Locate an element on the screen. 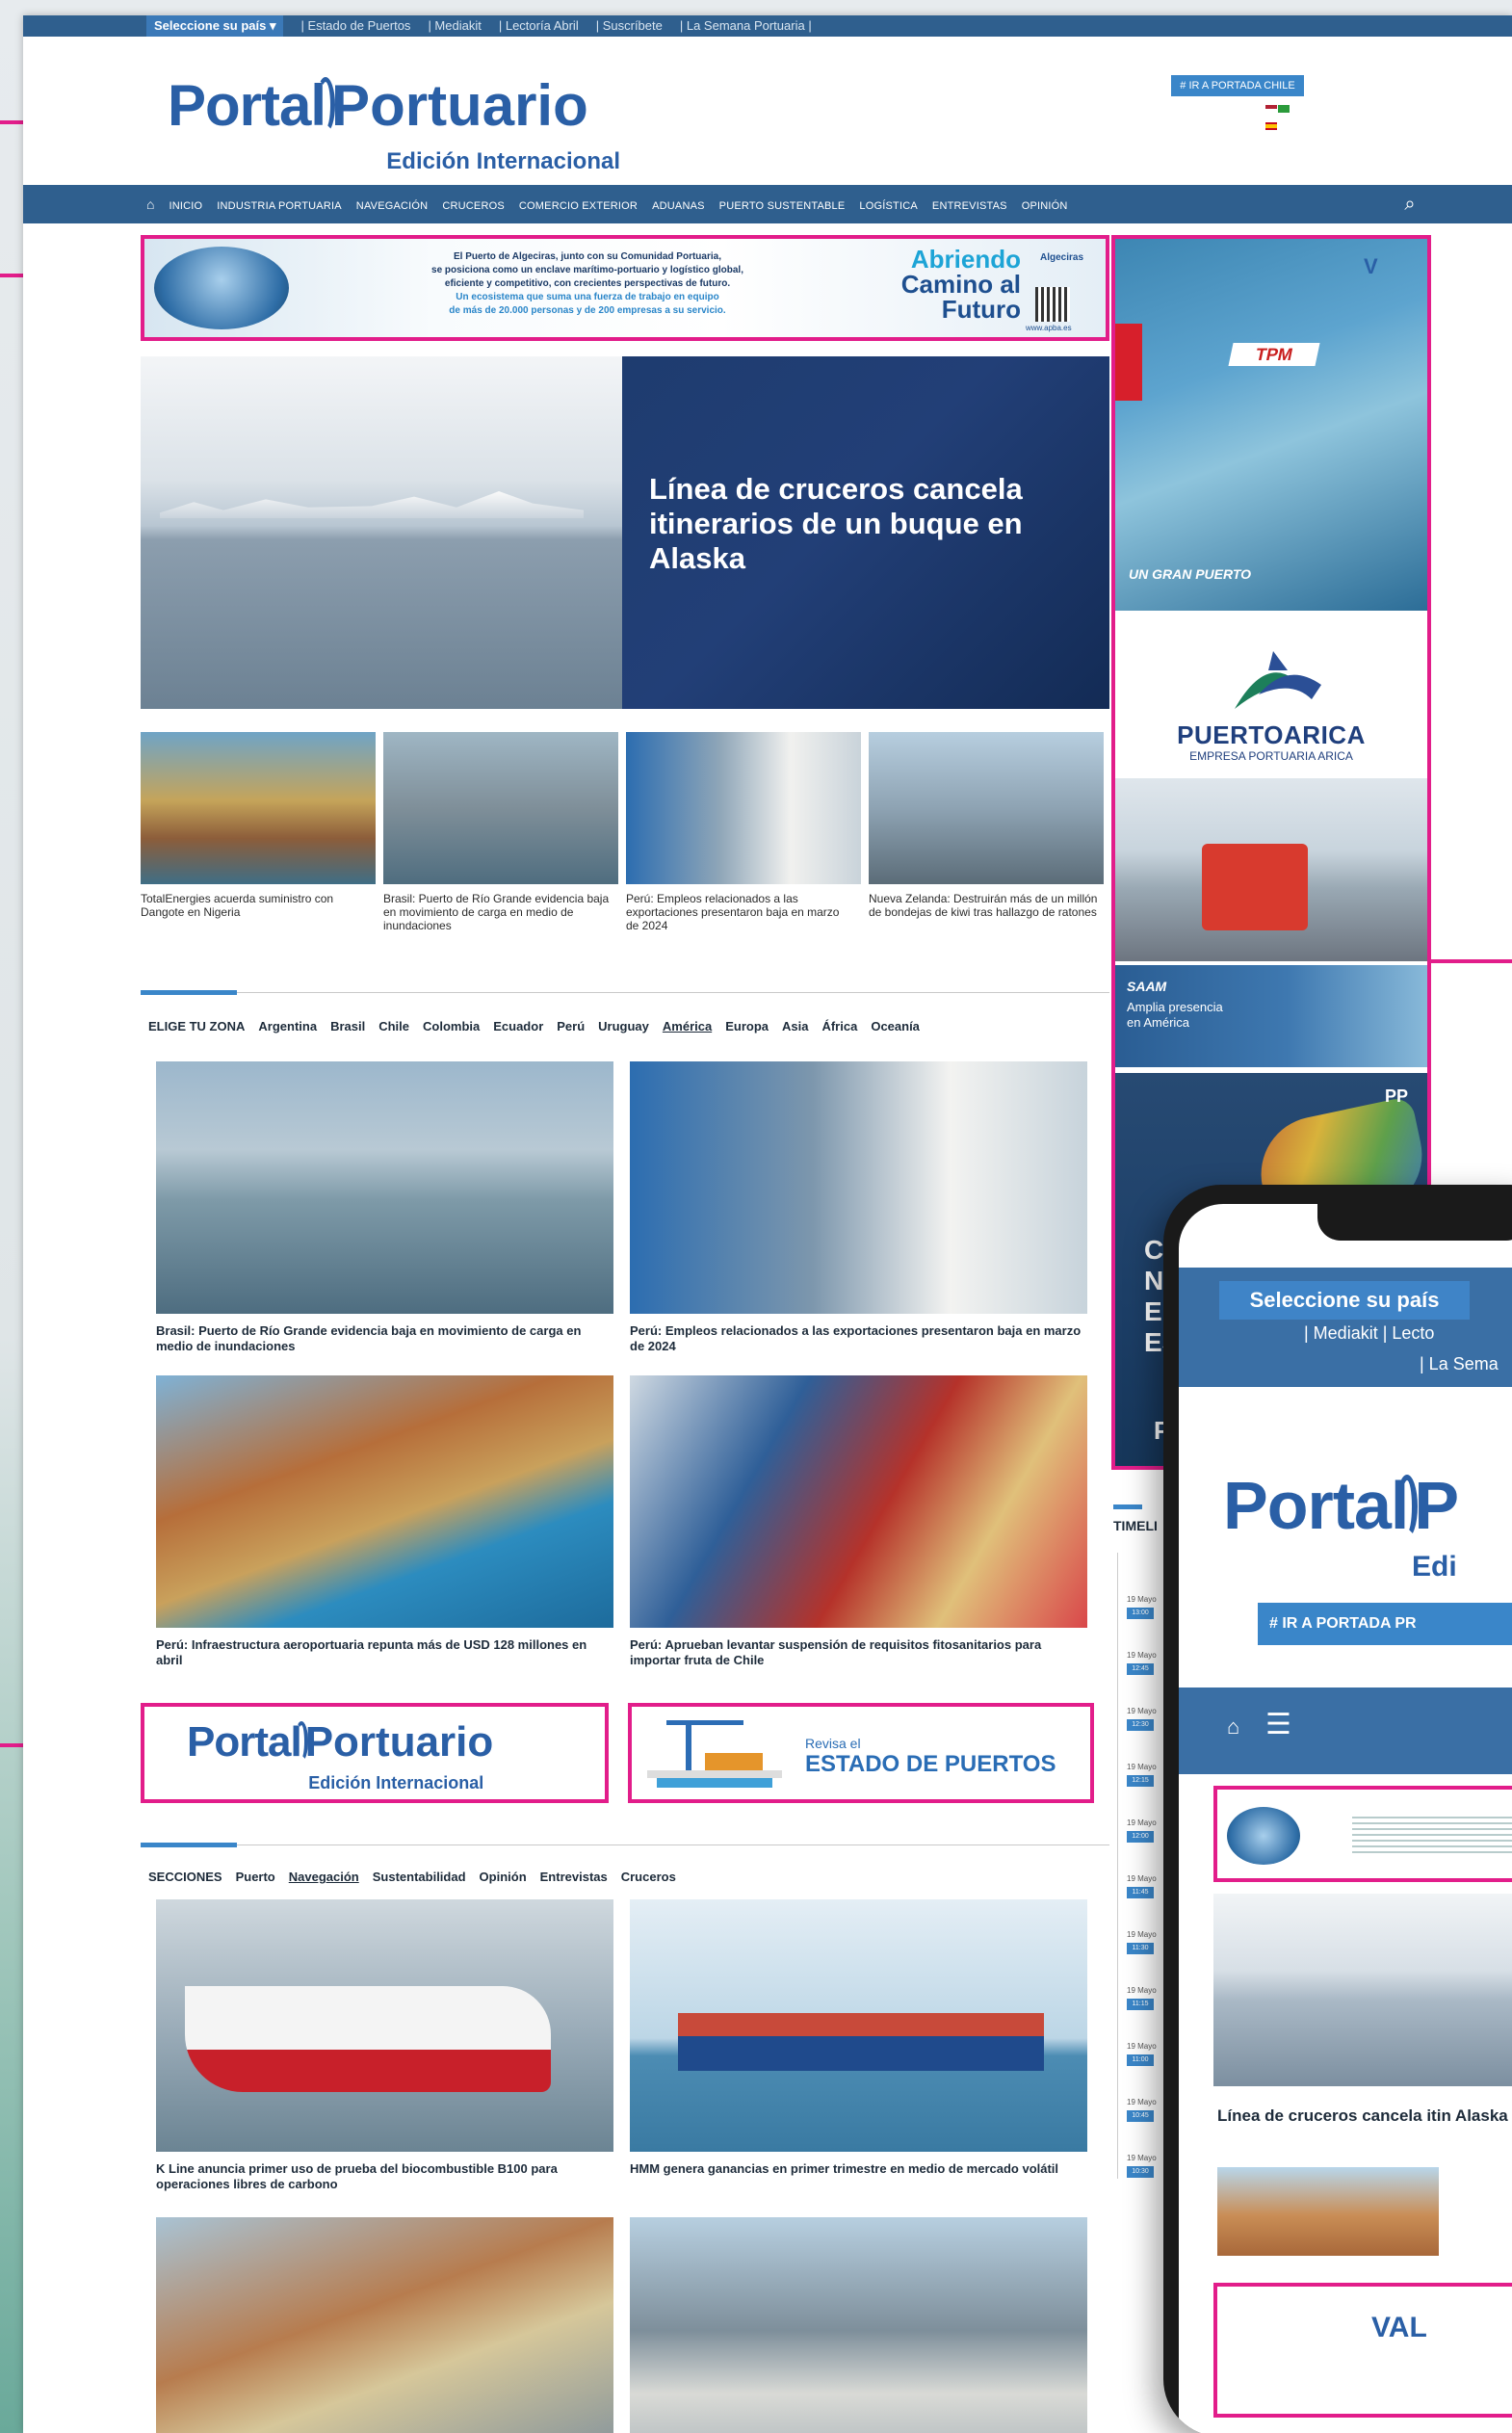  section-tab: Puerto is located at coordinates (255, 1877).